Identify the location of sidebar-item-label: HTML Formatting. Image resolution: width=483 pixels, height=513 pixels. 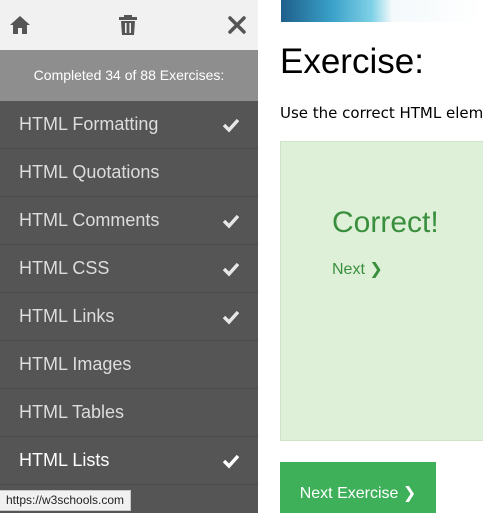
(89, 124).